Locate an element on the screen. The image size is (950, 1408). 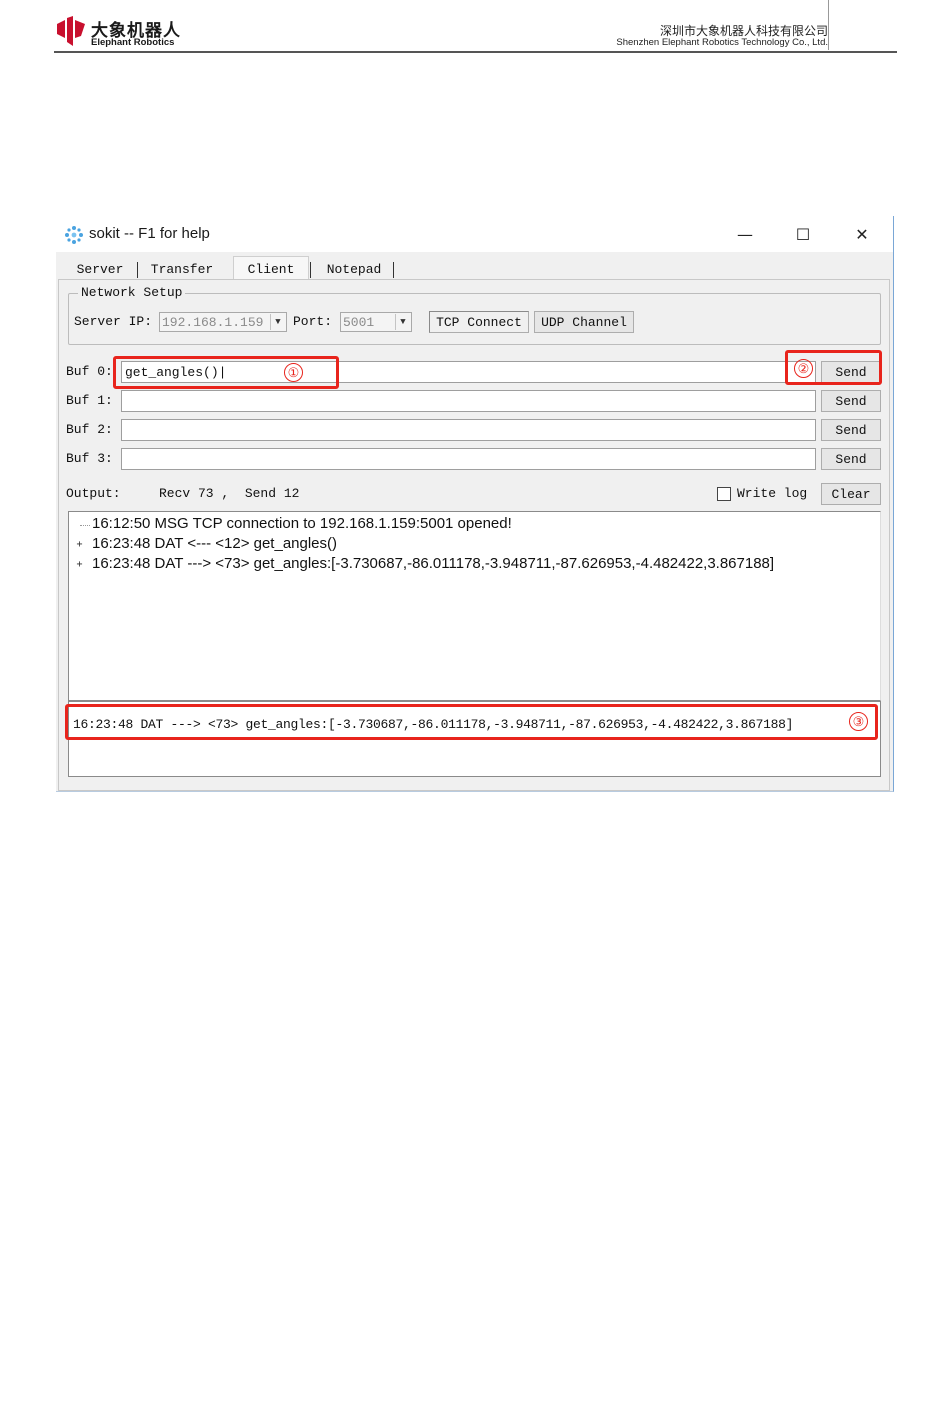
buf1-send-button: Send is located at coordinates (851, 401).